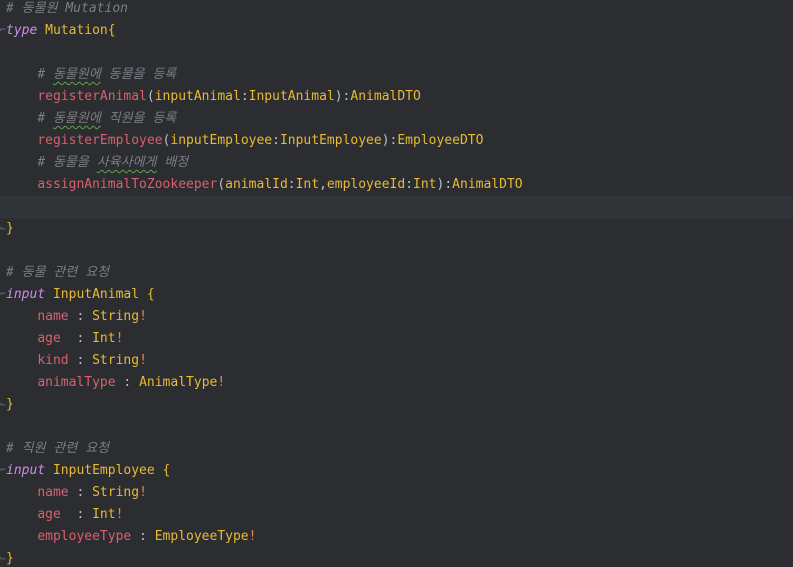 The height and width of the screenshot is (567, 793). Describe the element at coordinates (396, 273) in the screenshot. I see `code-line: # 동물 관련 요청` at that location.